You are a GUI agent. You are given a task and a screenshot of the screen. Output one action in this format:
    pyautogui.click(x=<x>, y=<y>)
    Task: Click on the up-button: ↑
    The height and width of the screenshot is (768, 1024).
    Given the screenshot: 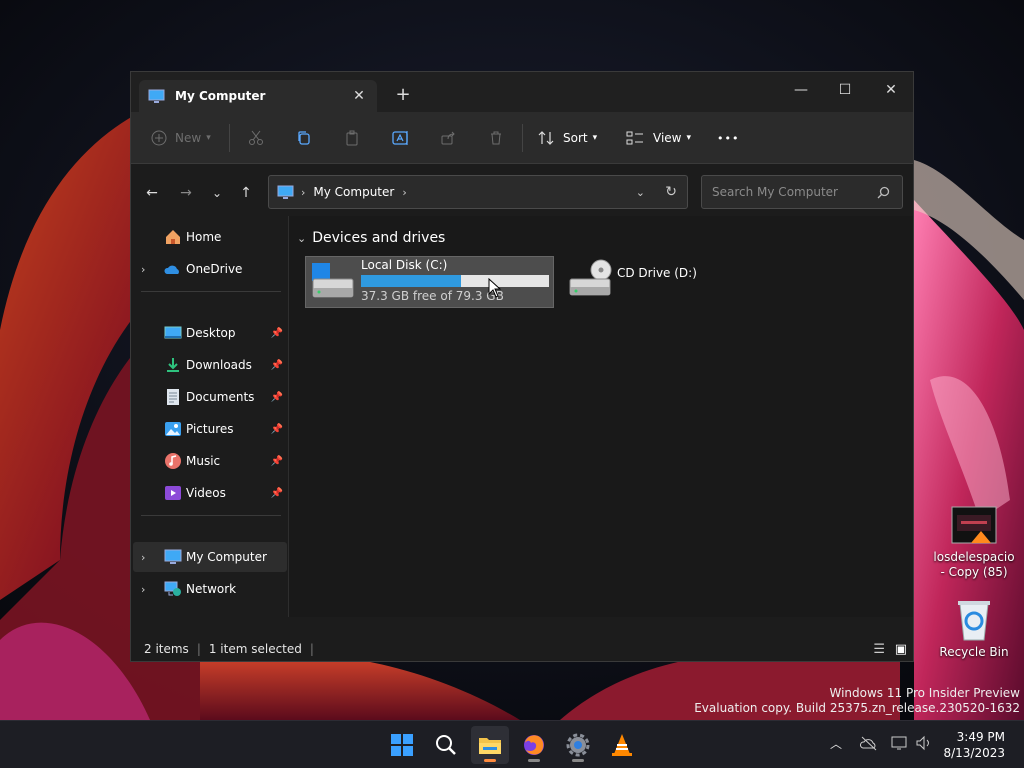 What is the action you would take?
    pyautogui.click(x=246, y=193)
    